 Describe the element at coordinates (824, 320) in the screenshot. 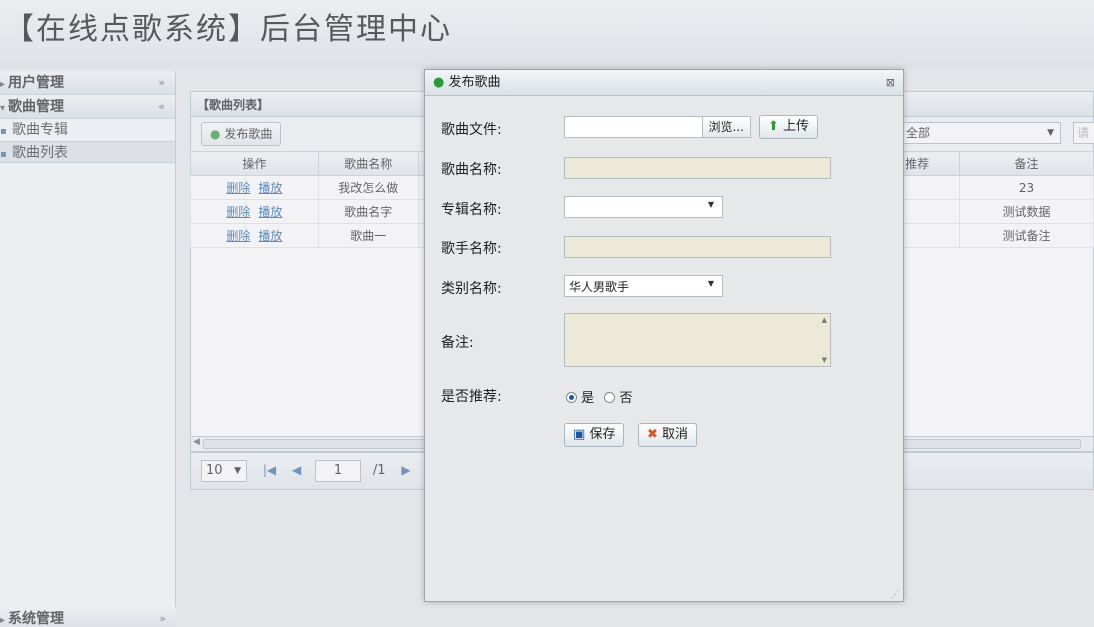

I see `scroll-up-icon: ▲` at that location.